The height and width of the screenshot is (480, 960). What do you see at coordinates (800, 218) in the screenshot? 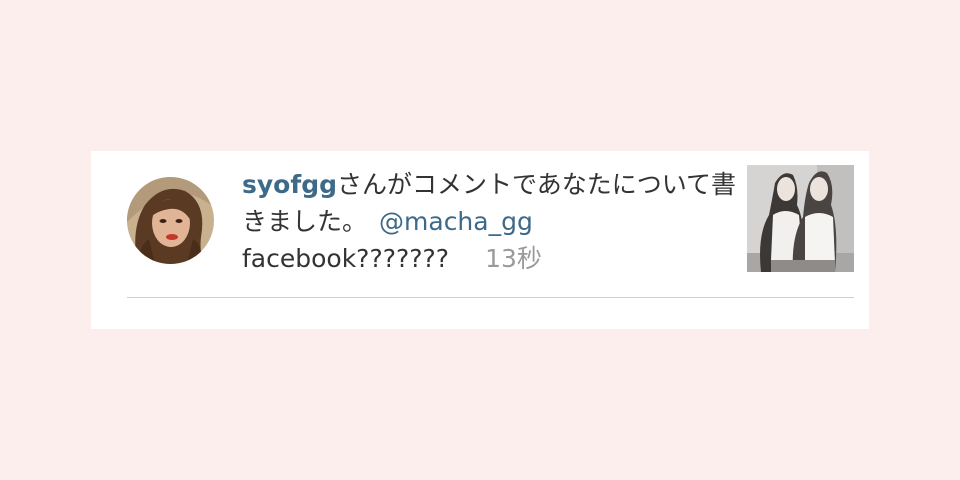
I see `post-thumbnail` at bounding box center [800, 218].